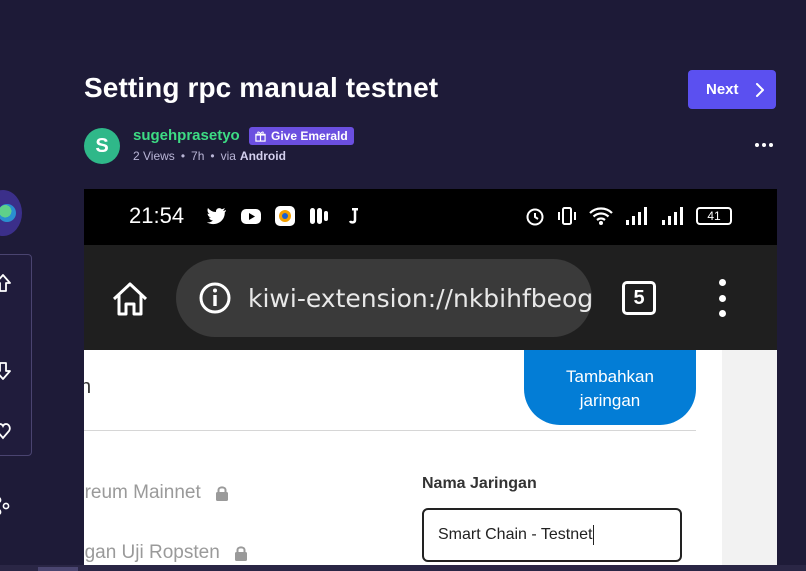 This screenshot has width=806, height=571. Describe the element at coordinates (722, 89) in the screenshot. I see `next-button-label: Next` at that location.